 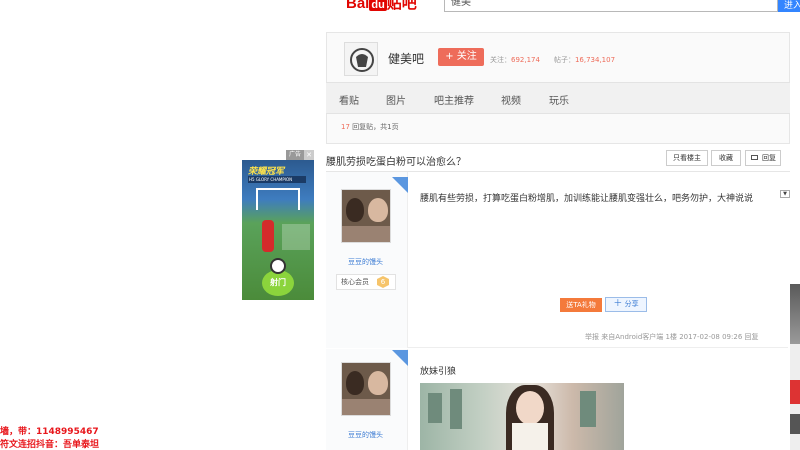 What do you see at coordinates (672, 337) in the screenshot?
I see `post-meta: 举报 来自Android客户端 1楼 2017-02-08 09:26 回复` at bounding box center [672, 337].